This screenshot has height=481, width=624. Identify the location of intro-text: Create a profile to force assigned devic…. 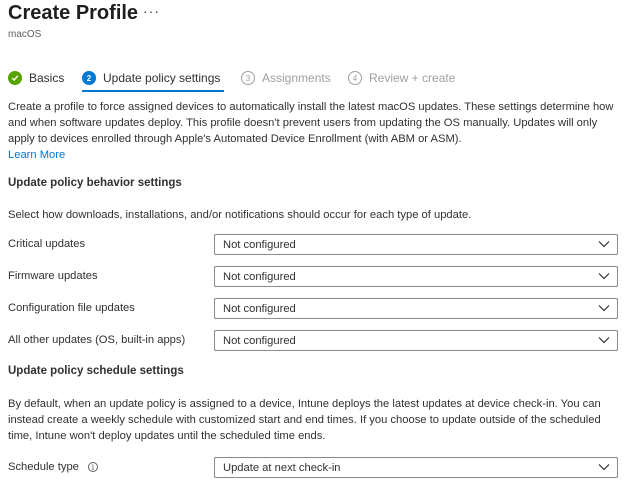
(311, 123).